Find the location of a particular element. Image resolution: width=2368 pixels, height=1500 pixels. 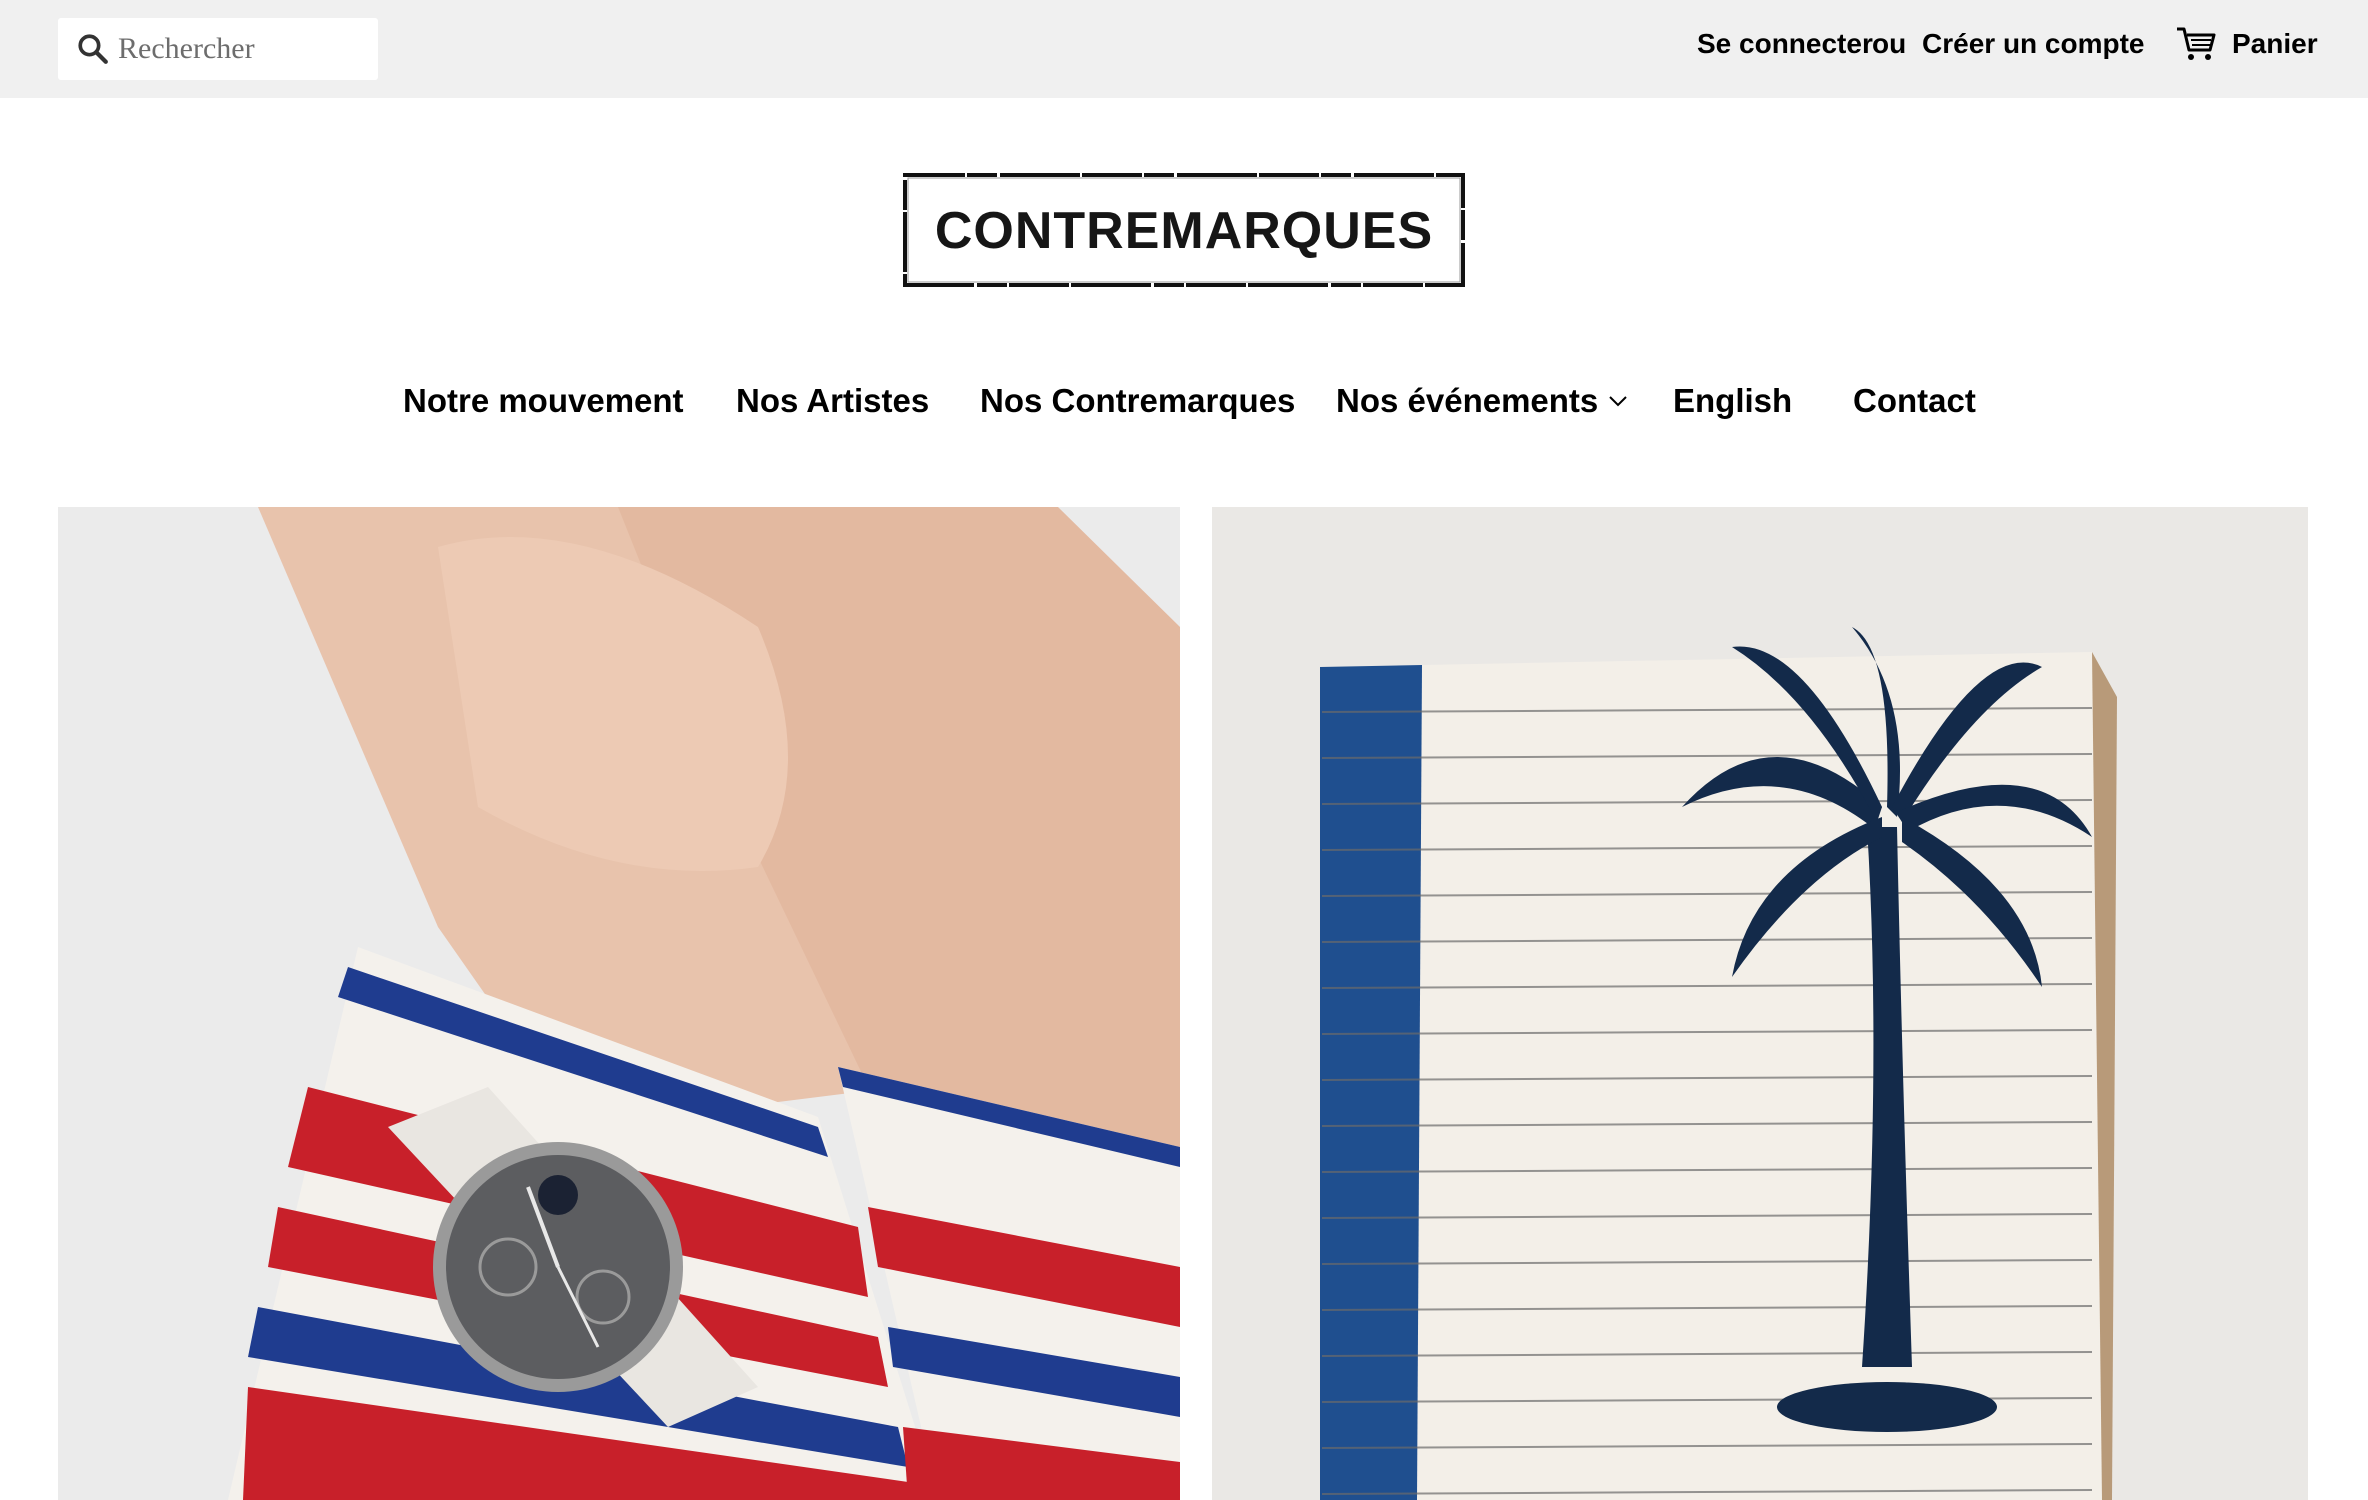

svg-text: CONTREMARQUES is located at coordinates (1184, 231).